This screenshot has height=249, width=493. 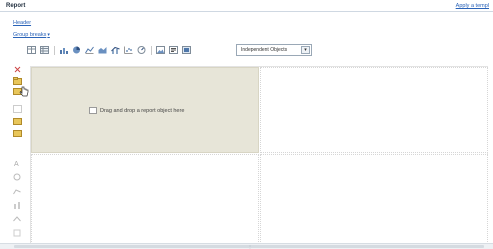 What do you see at coordinates (102, 50) in the screenshot?
I see `area-chart-icon` at bounding box center [102, 50].